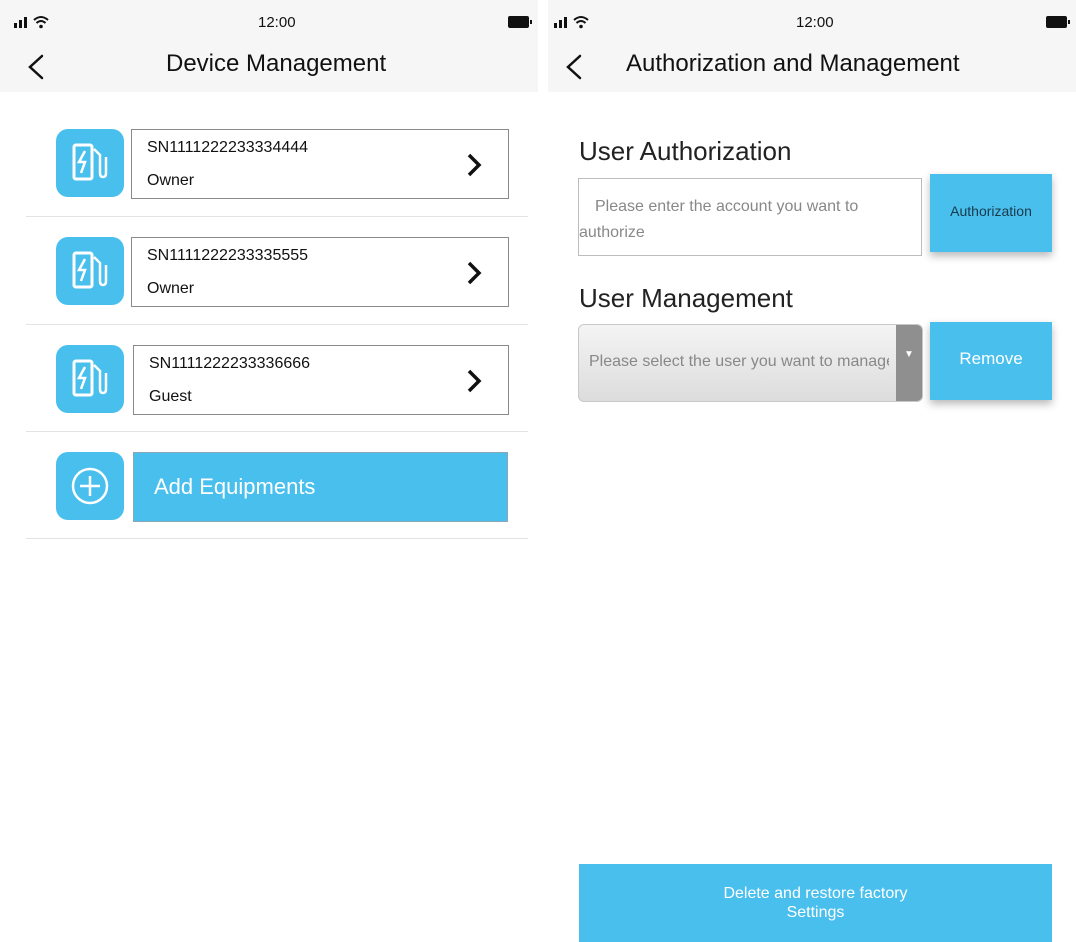  What do you see at coordinates (320, 487) in the screenshot?
I see `add-equipment-button: Add Equipments` at bounding box center [320, 487].